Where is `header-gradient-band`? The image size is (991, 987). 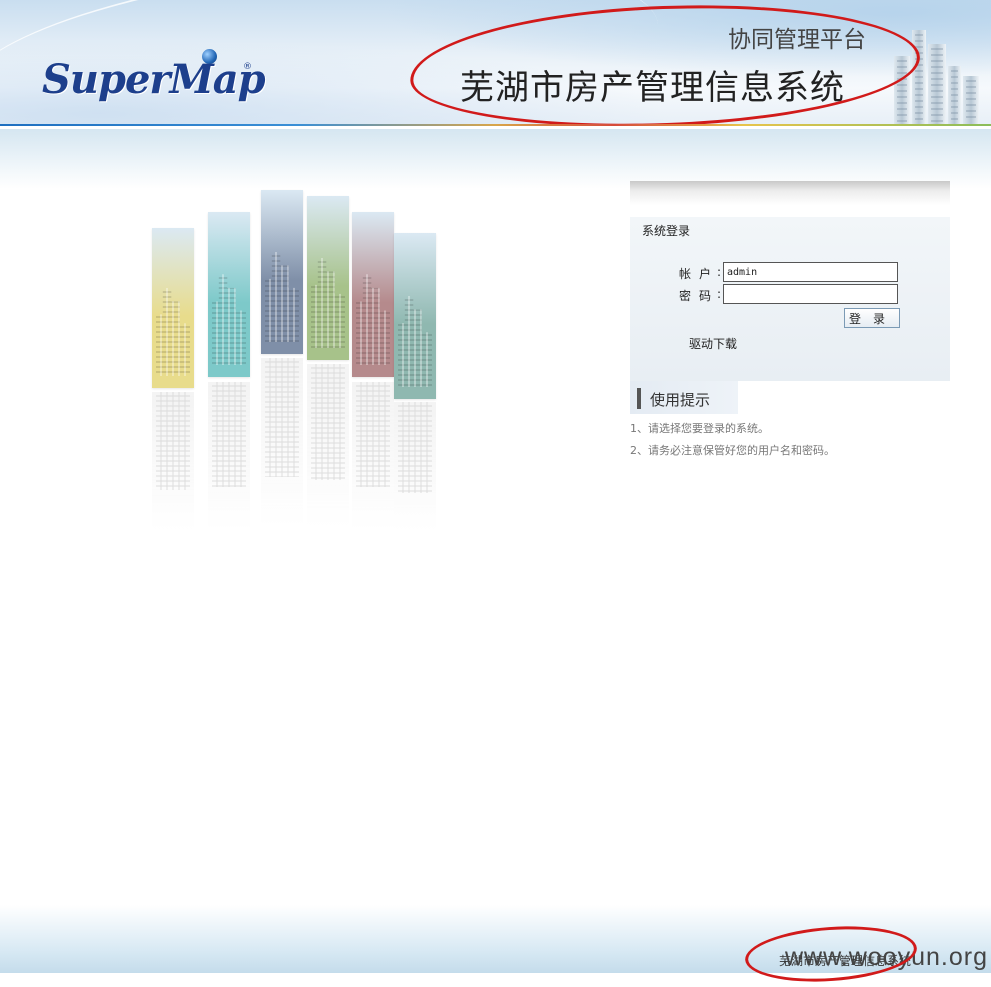 header-gradient-band is located at coordinates (495, 159).